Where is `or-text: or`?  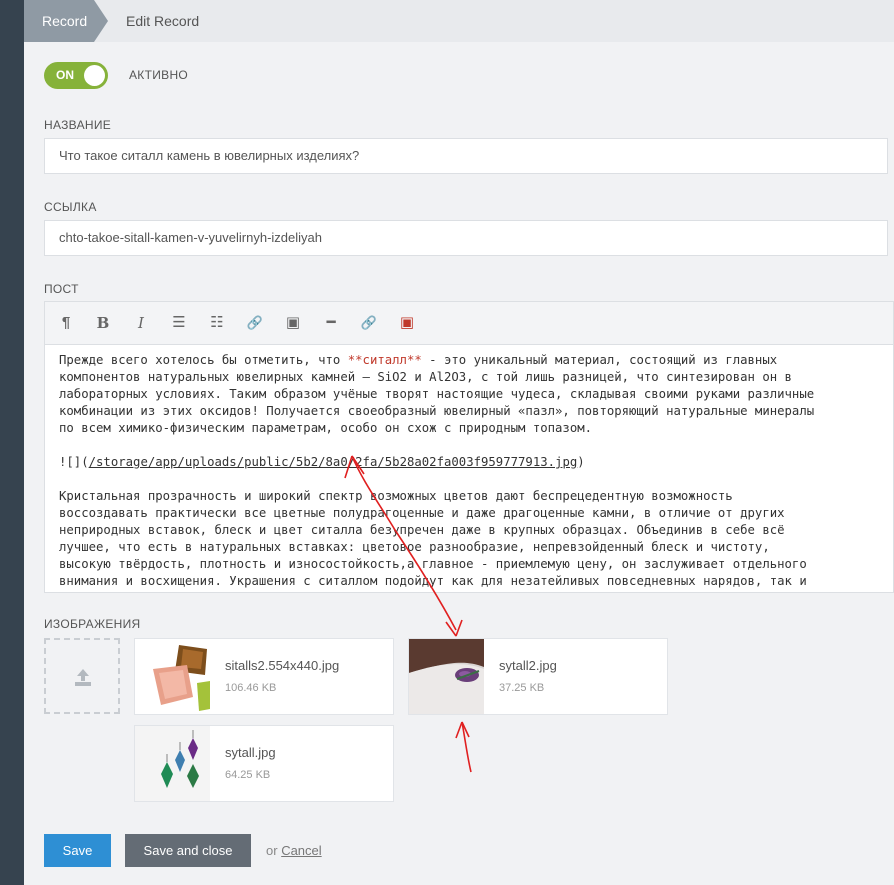 or-text: or is located at coordinates (272, 850).